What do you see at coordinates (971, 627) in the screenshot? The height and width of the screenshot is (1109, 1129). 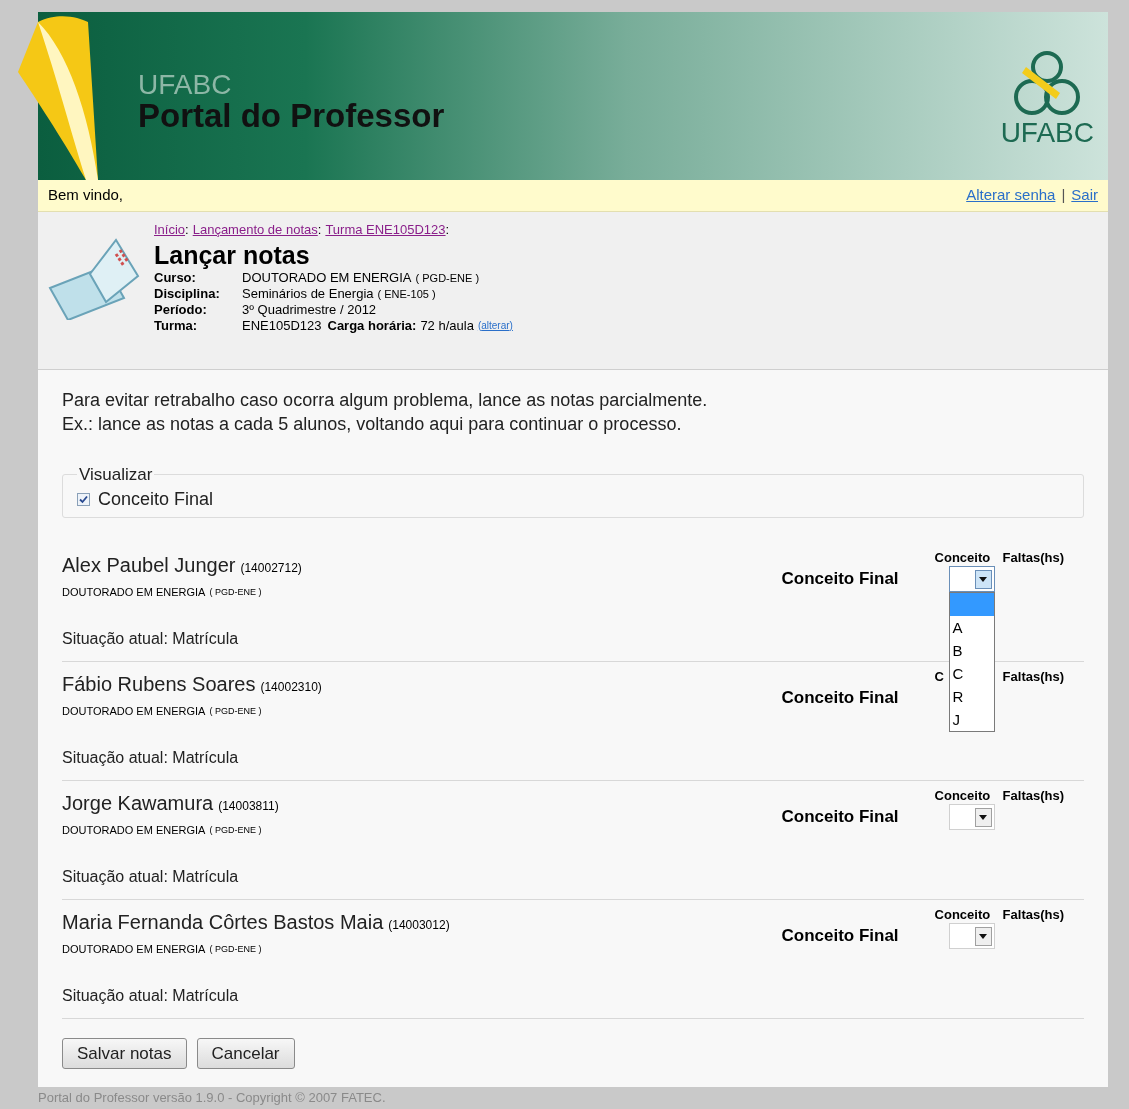 I see `dropdown-option: A` at bounding box center [971, 627].